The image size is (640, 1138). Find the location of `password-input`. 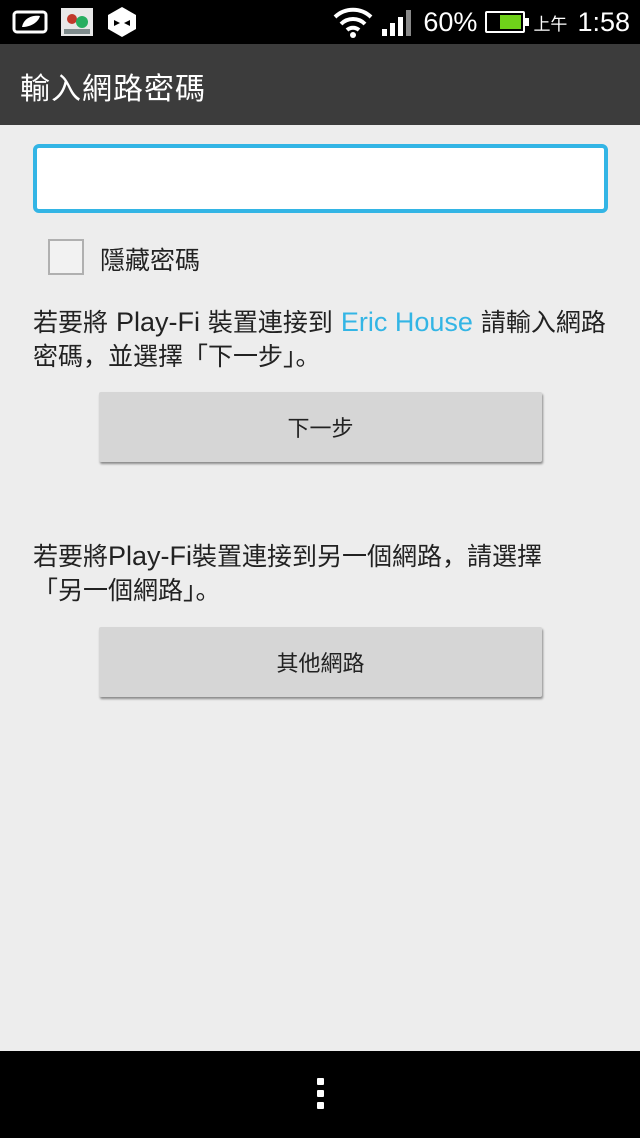

password-input is located at coordinates (320, 178).